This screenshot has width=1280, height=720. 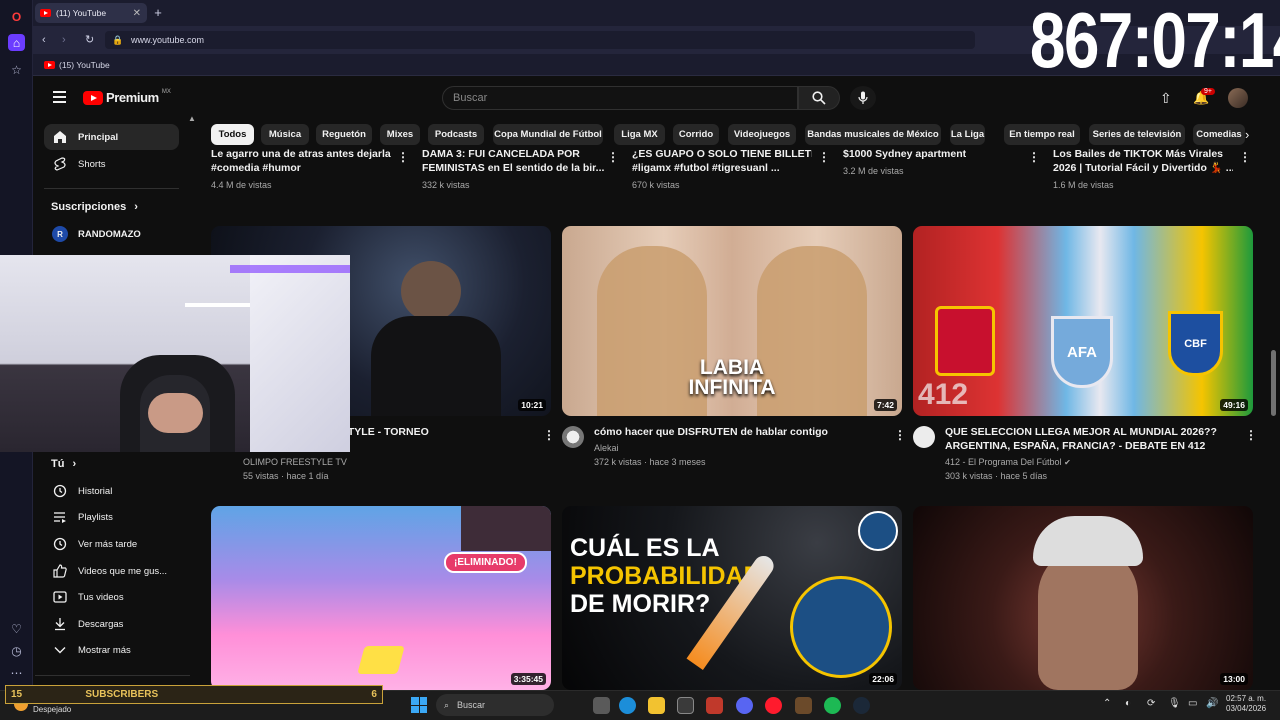 What do you see at coordinates (111, 234) in the screenshot?
I see `sidebar-item-randomazo: R RANDOMAZO` at bounding box center [111, 234].